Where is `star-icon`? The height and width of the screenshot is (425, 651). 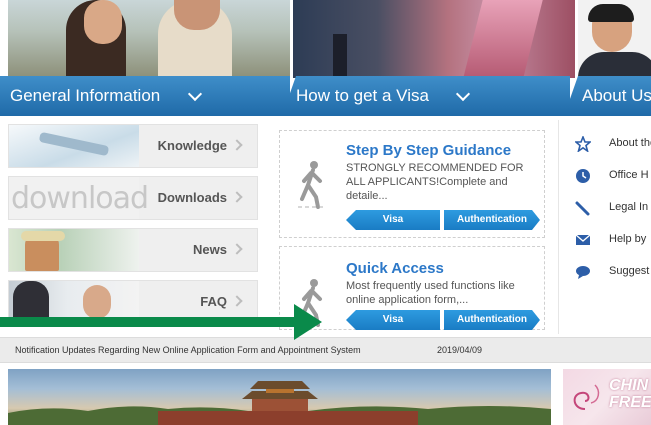 star-icon is located at coordinates (583, 144).